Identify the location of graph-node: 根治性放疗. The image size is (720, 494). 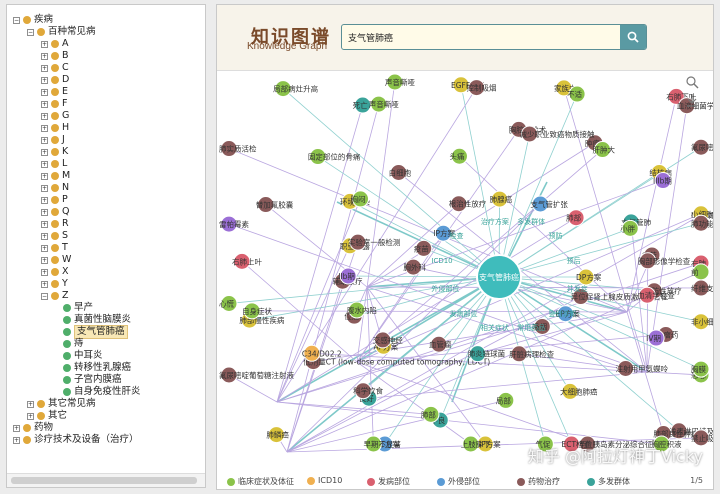
(468, 204).